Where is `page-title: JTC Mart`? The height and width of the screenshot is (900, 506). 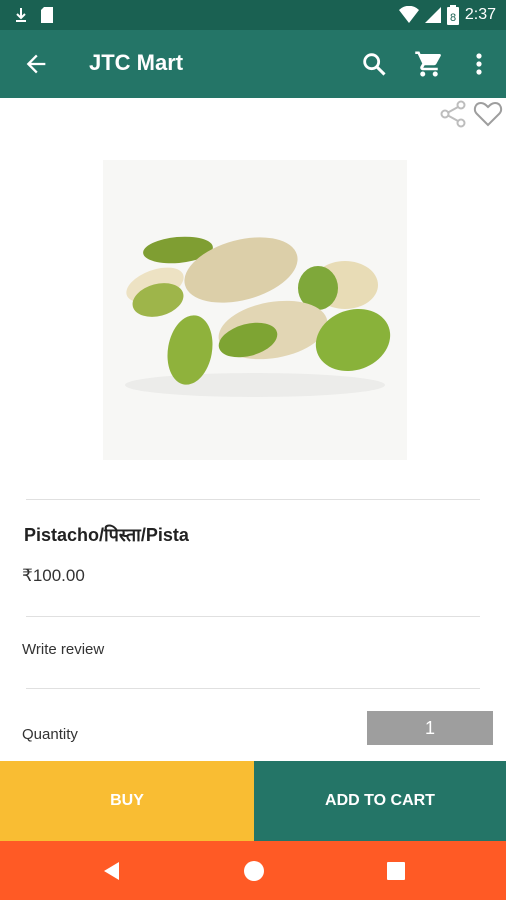
page-title: JTC Mart is located at coordinates (136, 62).